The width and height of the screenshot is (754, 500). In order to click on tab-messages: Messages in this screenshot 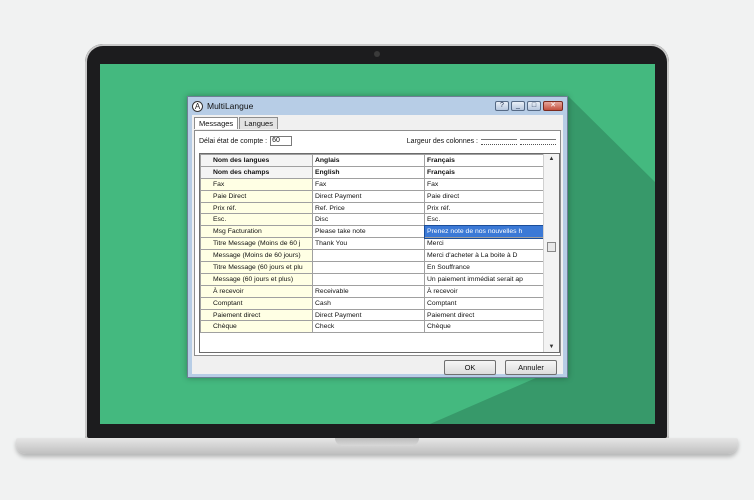, I will do `click(216, 123)`.